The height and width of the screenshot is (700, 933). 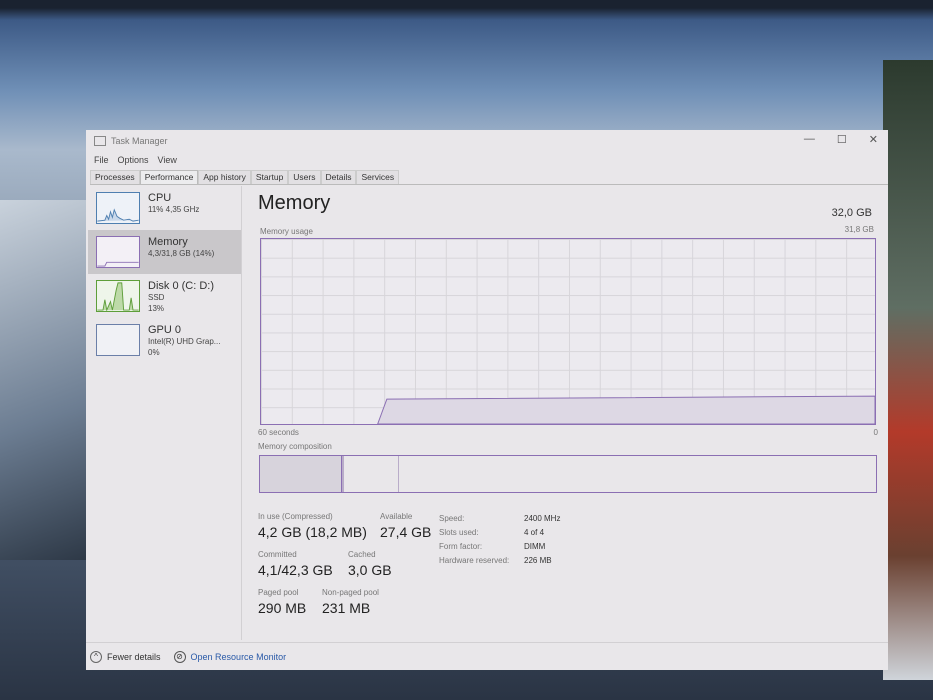 What do you see at coordinates (156, 297) in the screenshot?
I see `disk-type: SSD` at bounding box center [156, 297].